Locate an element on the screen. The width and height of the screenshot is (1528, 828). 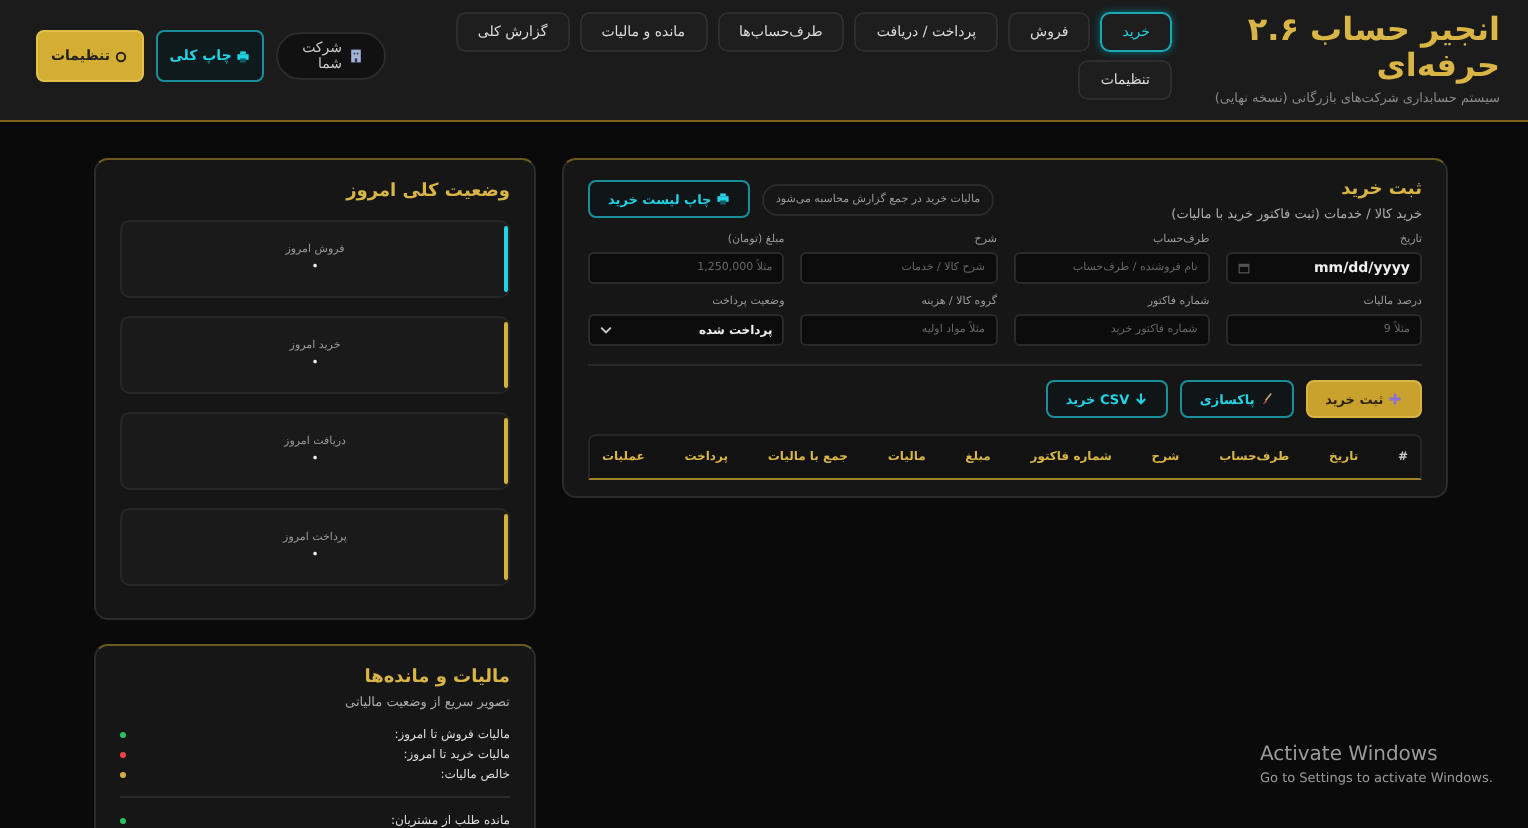
card-title: ثبت خرید is located at coordinates (1380, 190).